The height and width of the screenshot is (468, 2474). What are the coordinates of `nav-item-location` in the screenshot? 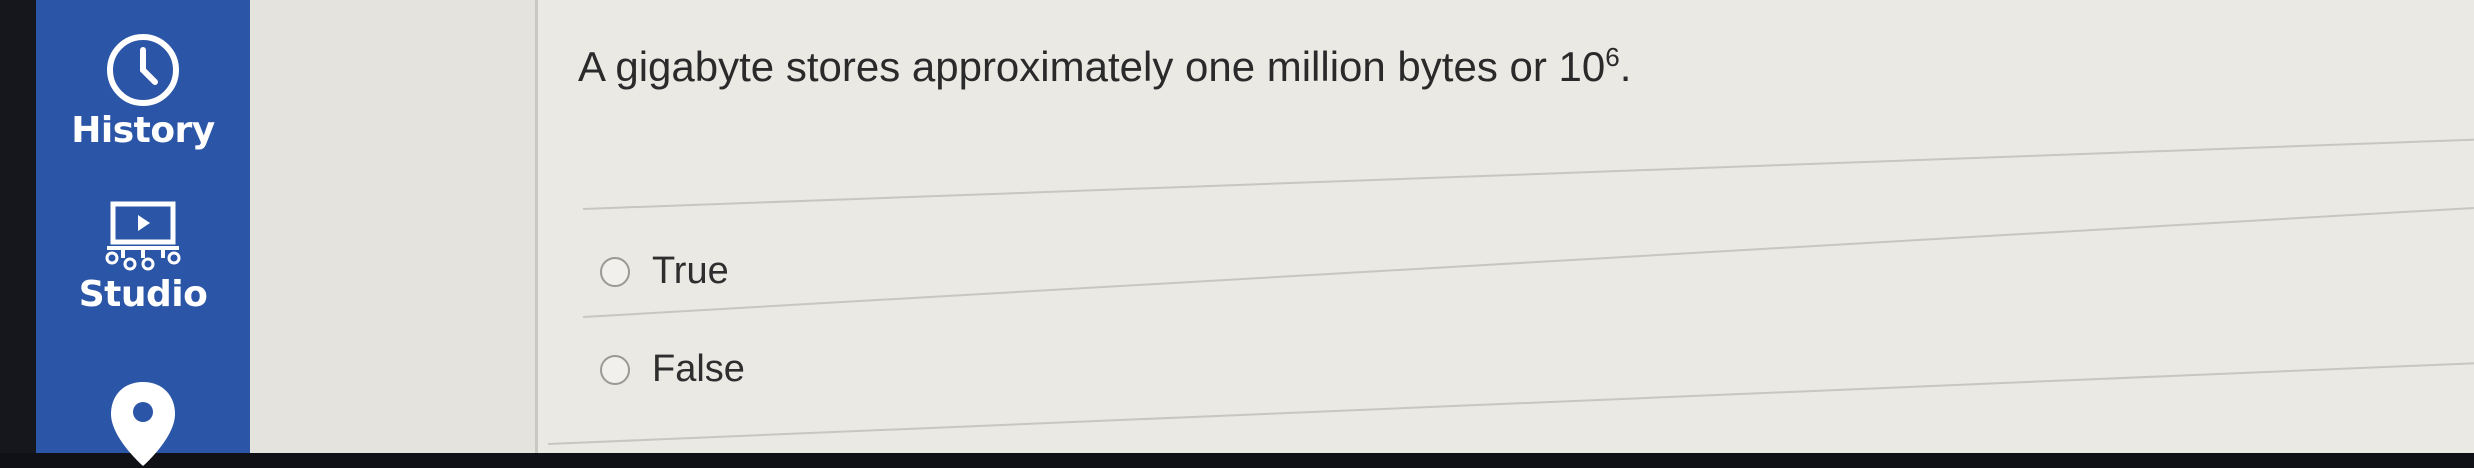 It's located at (143, 423).